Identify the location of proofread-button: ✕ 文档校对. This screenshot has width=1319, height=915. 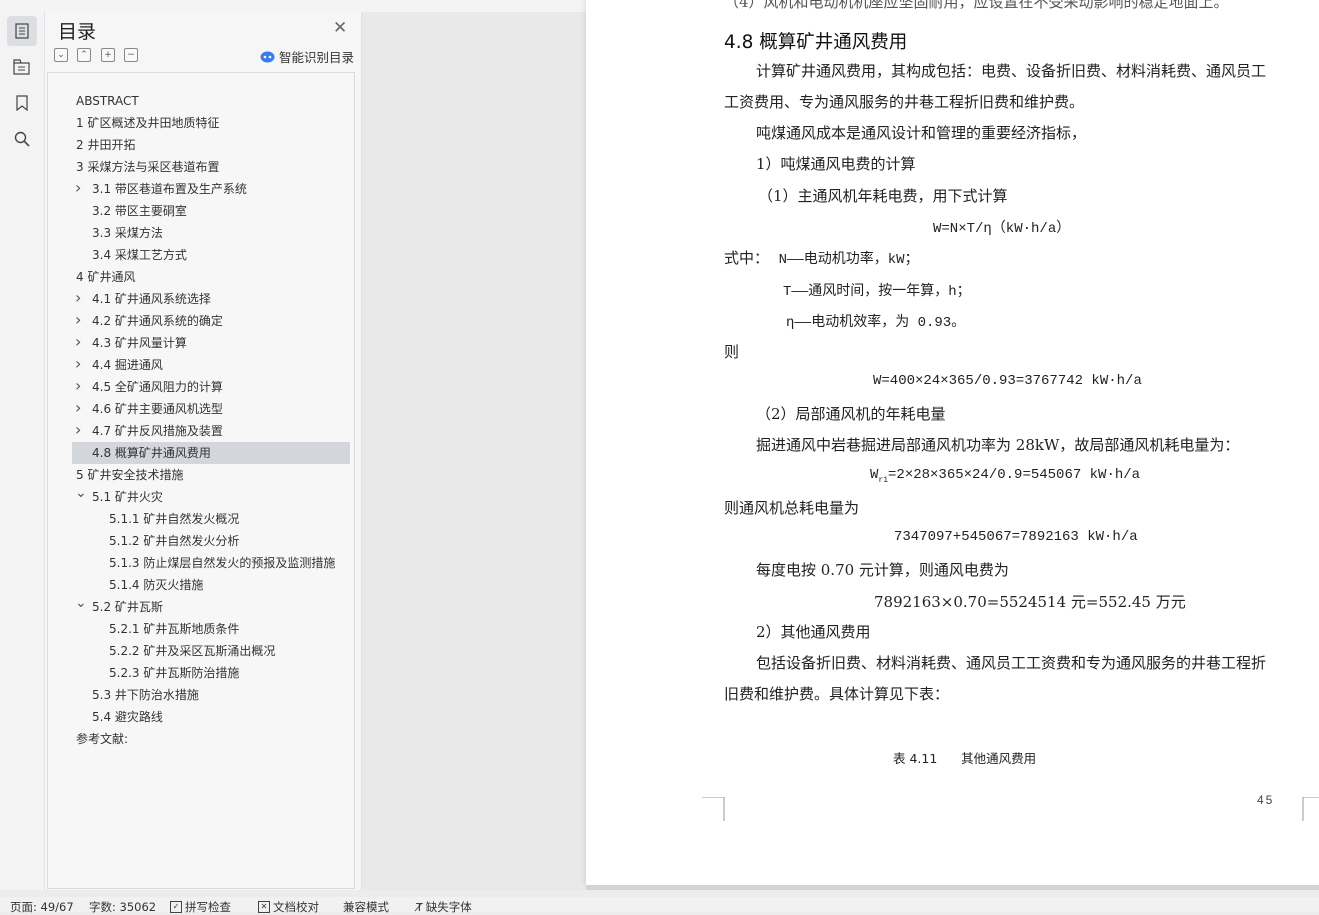
(288, 907).